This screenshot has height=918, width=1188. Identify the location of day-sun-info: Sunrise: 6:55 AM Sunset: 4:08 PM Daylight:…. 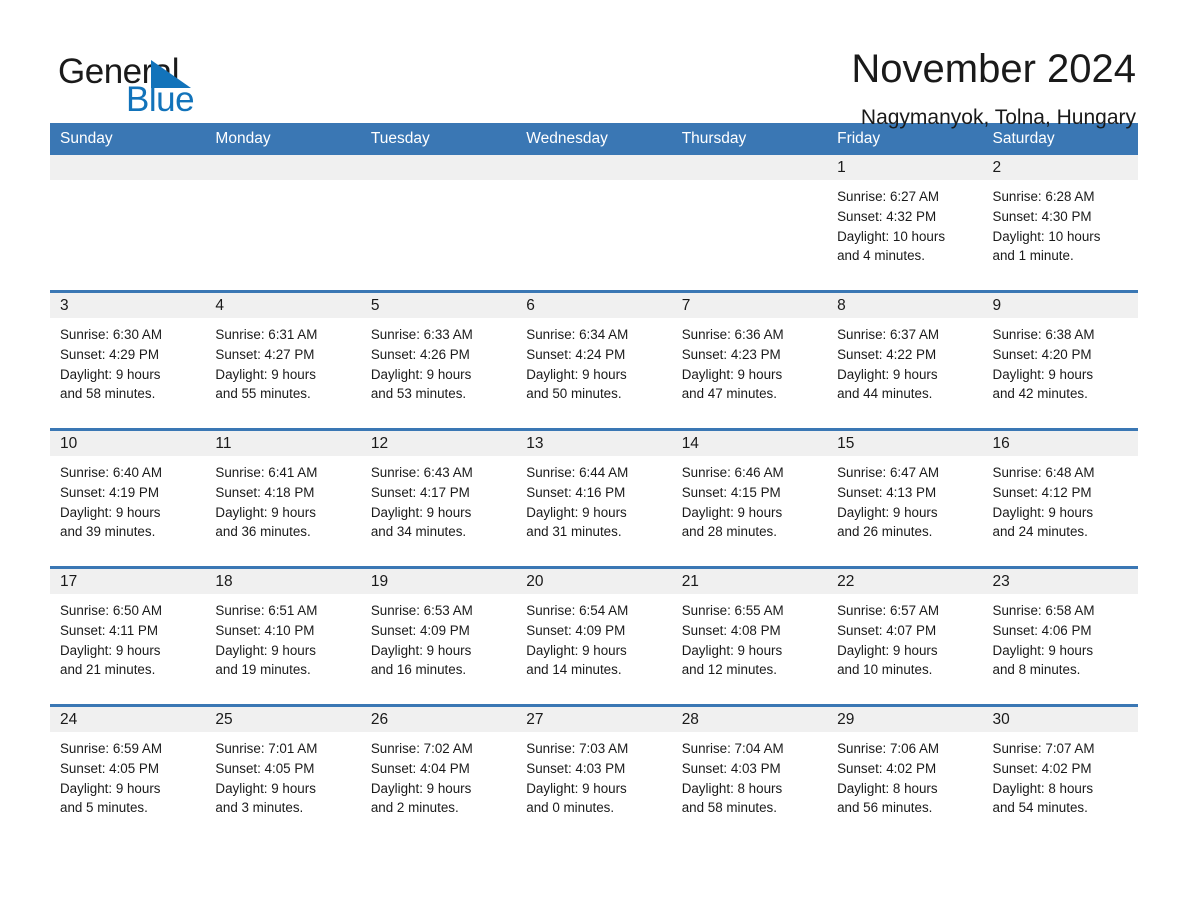
(749, 637).